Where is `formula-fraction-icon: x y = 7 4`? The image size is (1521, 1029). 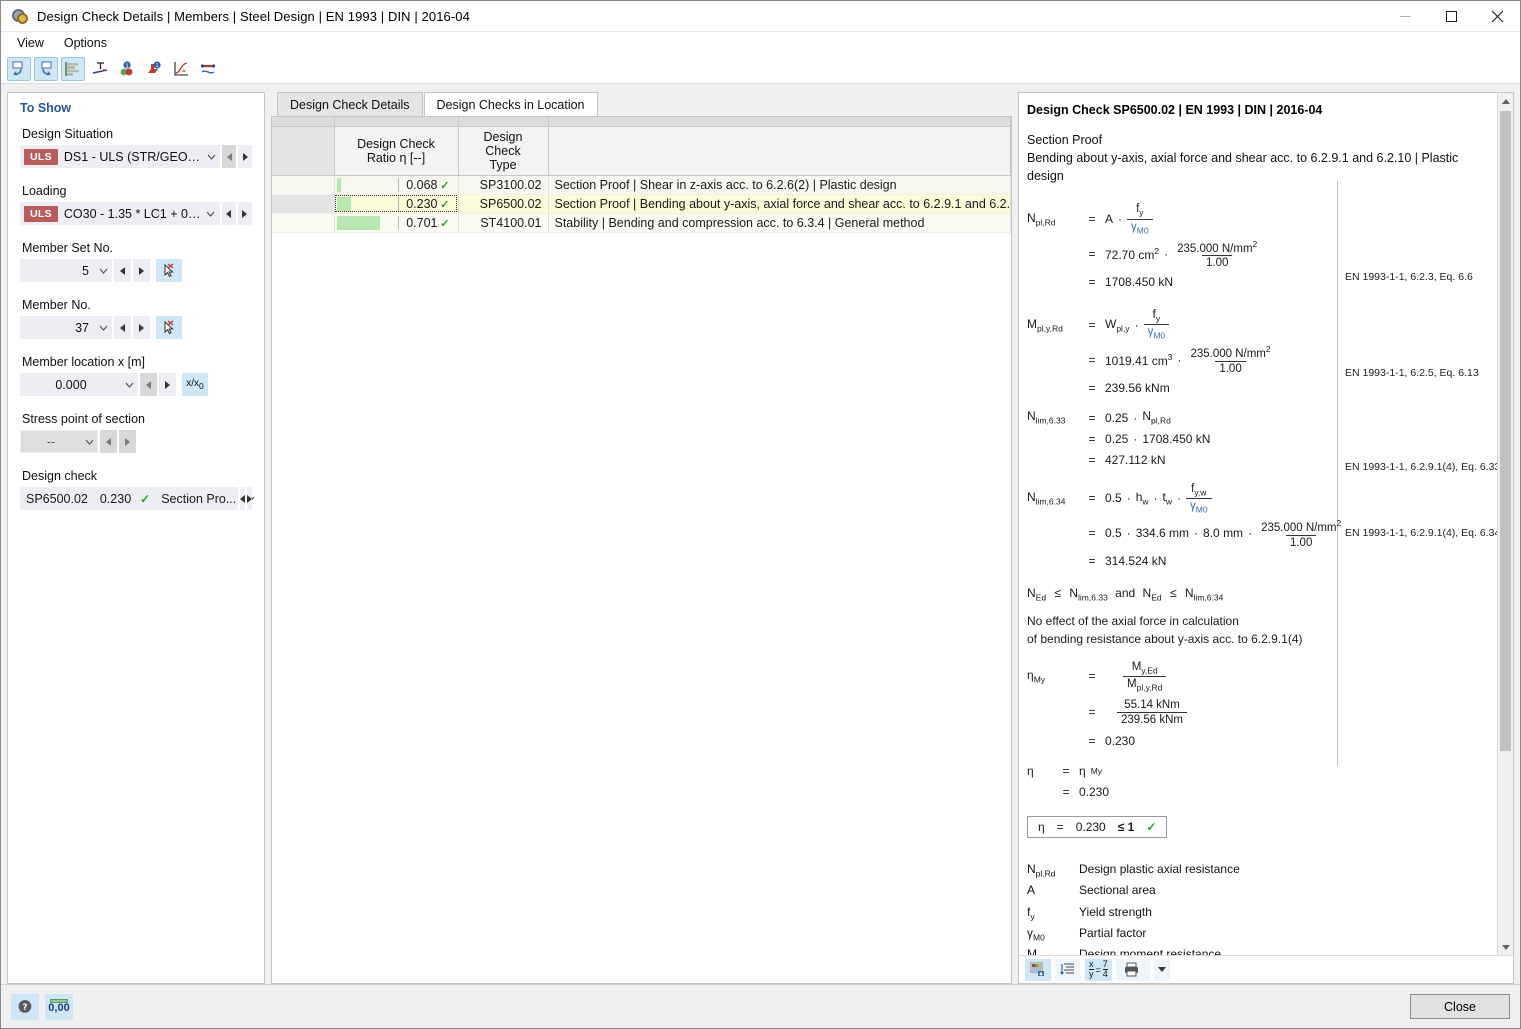 formula-fraction-icon: x y = 7 4 is located at coordinates (1098, 969).